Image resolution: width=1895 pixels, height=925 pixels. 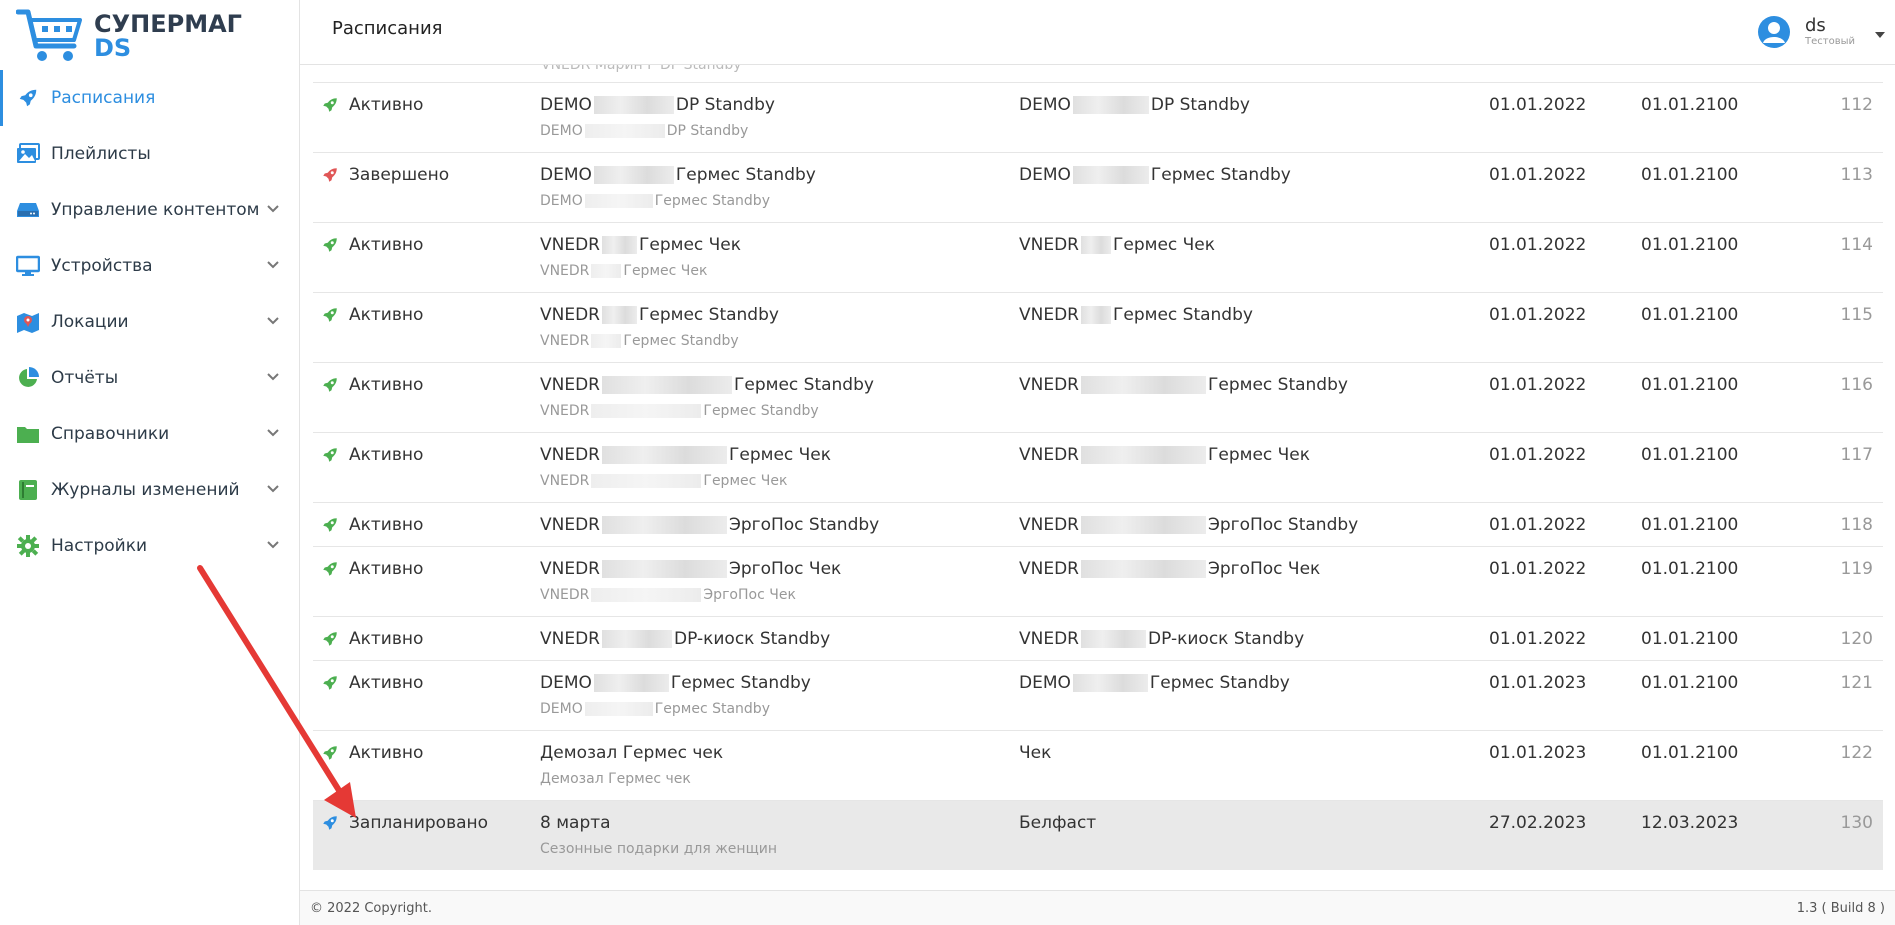 I want to click on sidebar-item-devices: Устройства, so click(x=150, y=266).